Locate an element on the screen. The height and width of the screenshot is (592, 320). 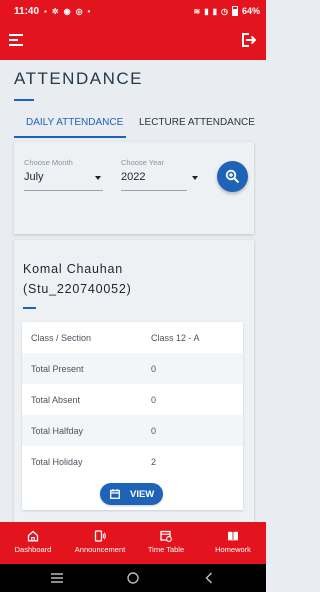
table-row: Total Absent 0 is located at coordinates (132, 399).